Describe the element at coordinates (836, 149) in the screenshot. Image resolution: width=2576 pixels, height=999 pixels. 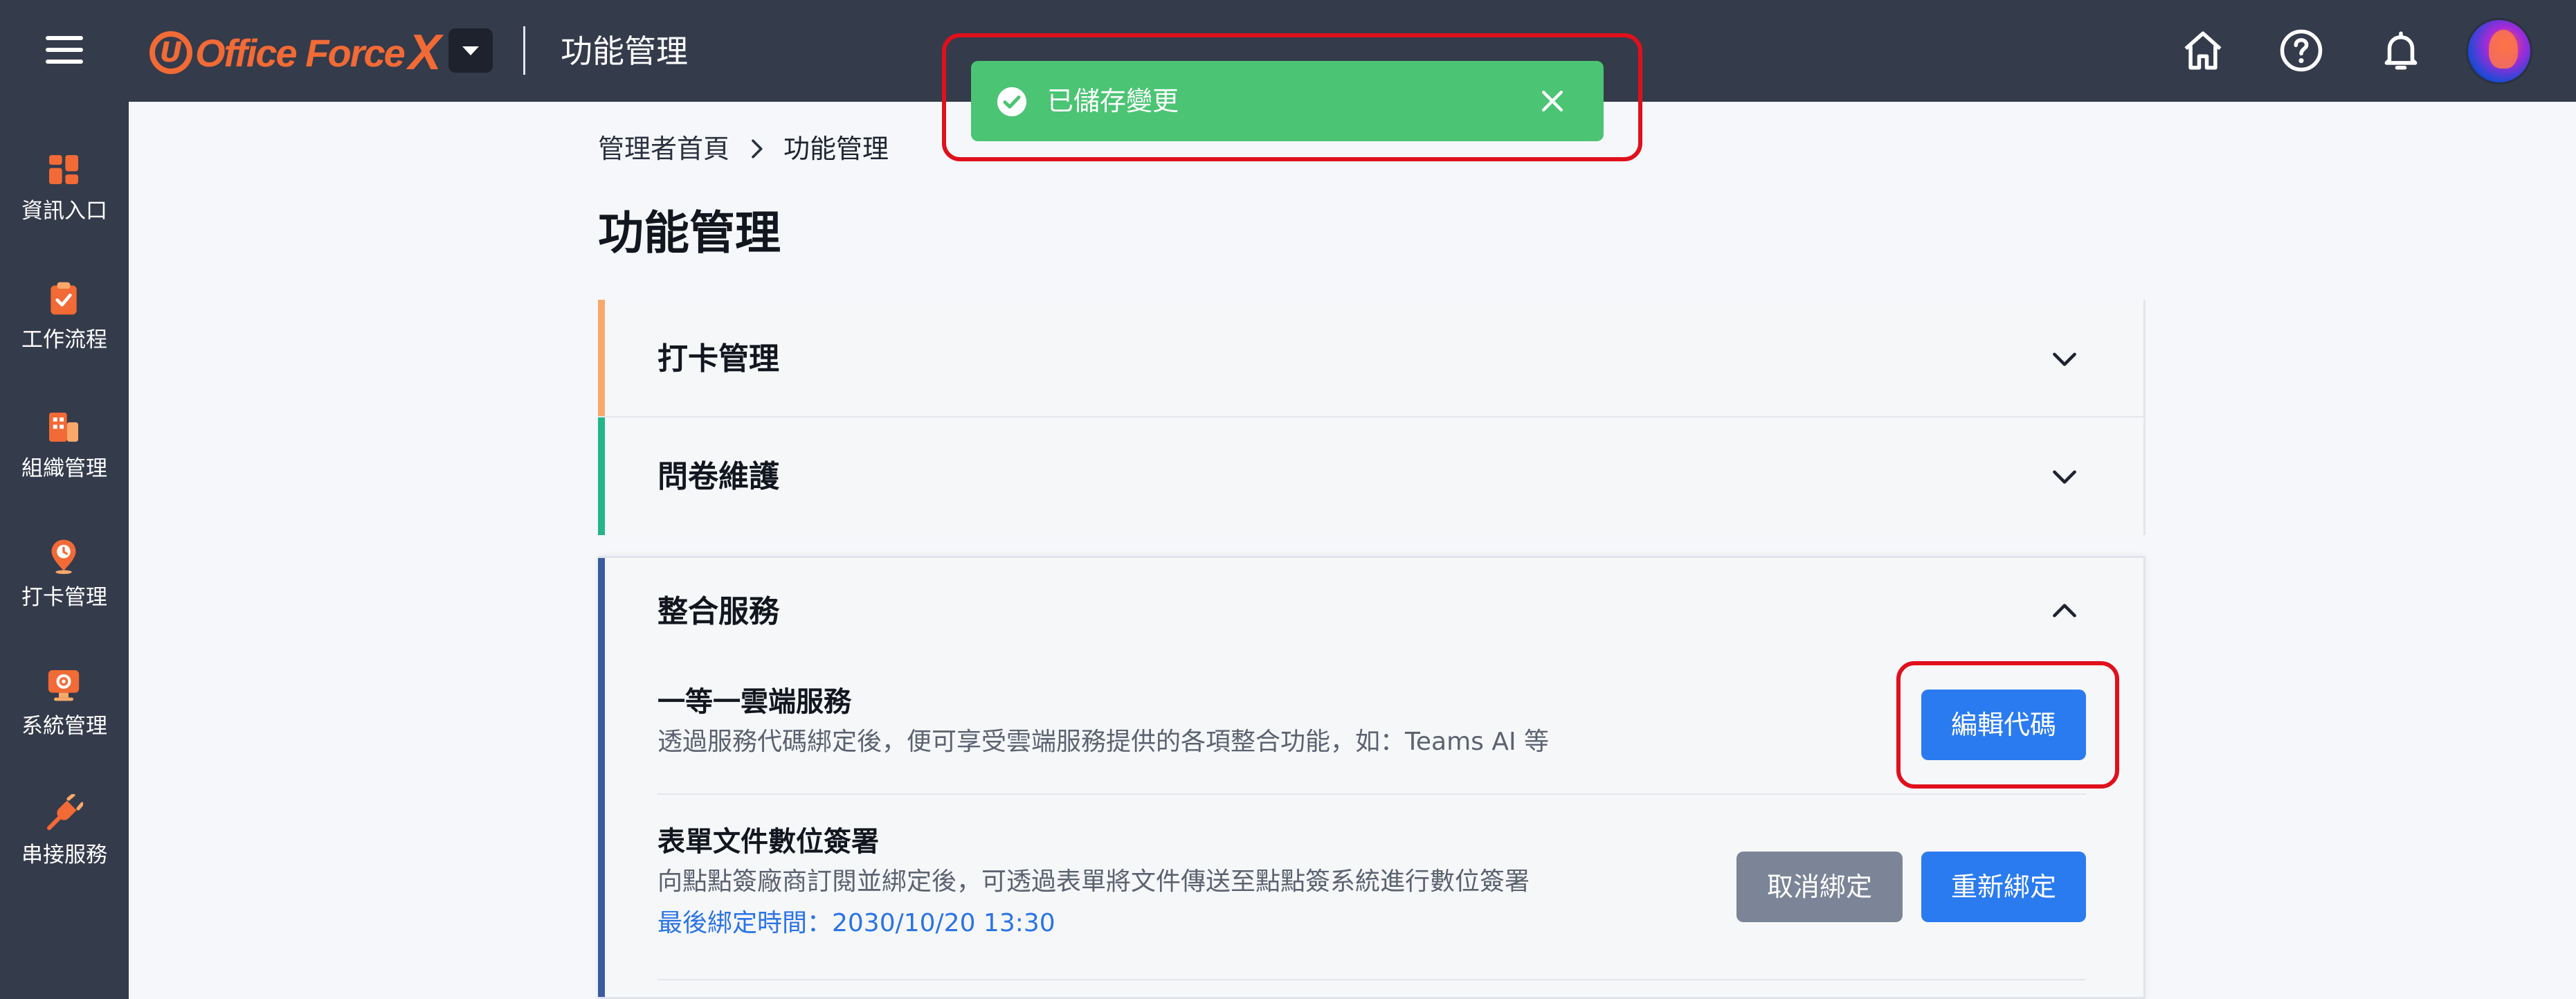
I see `breadcrumb-current: 功能管理` at that location.